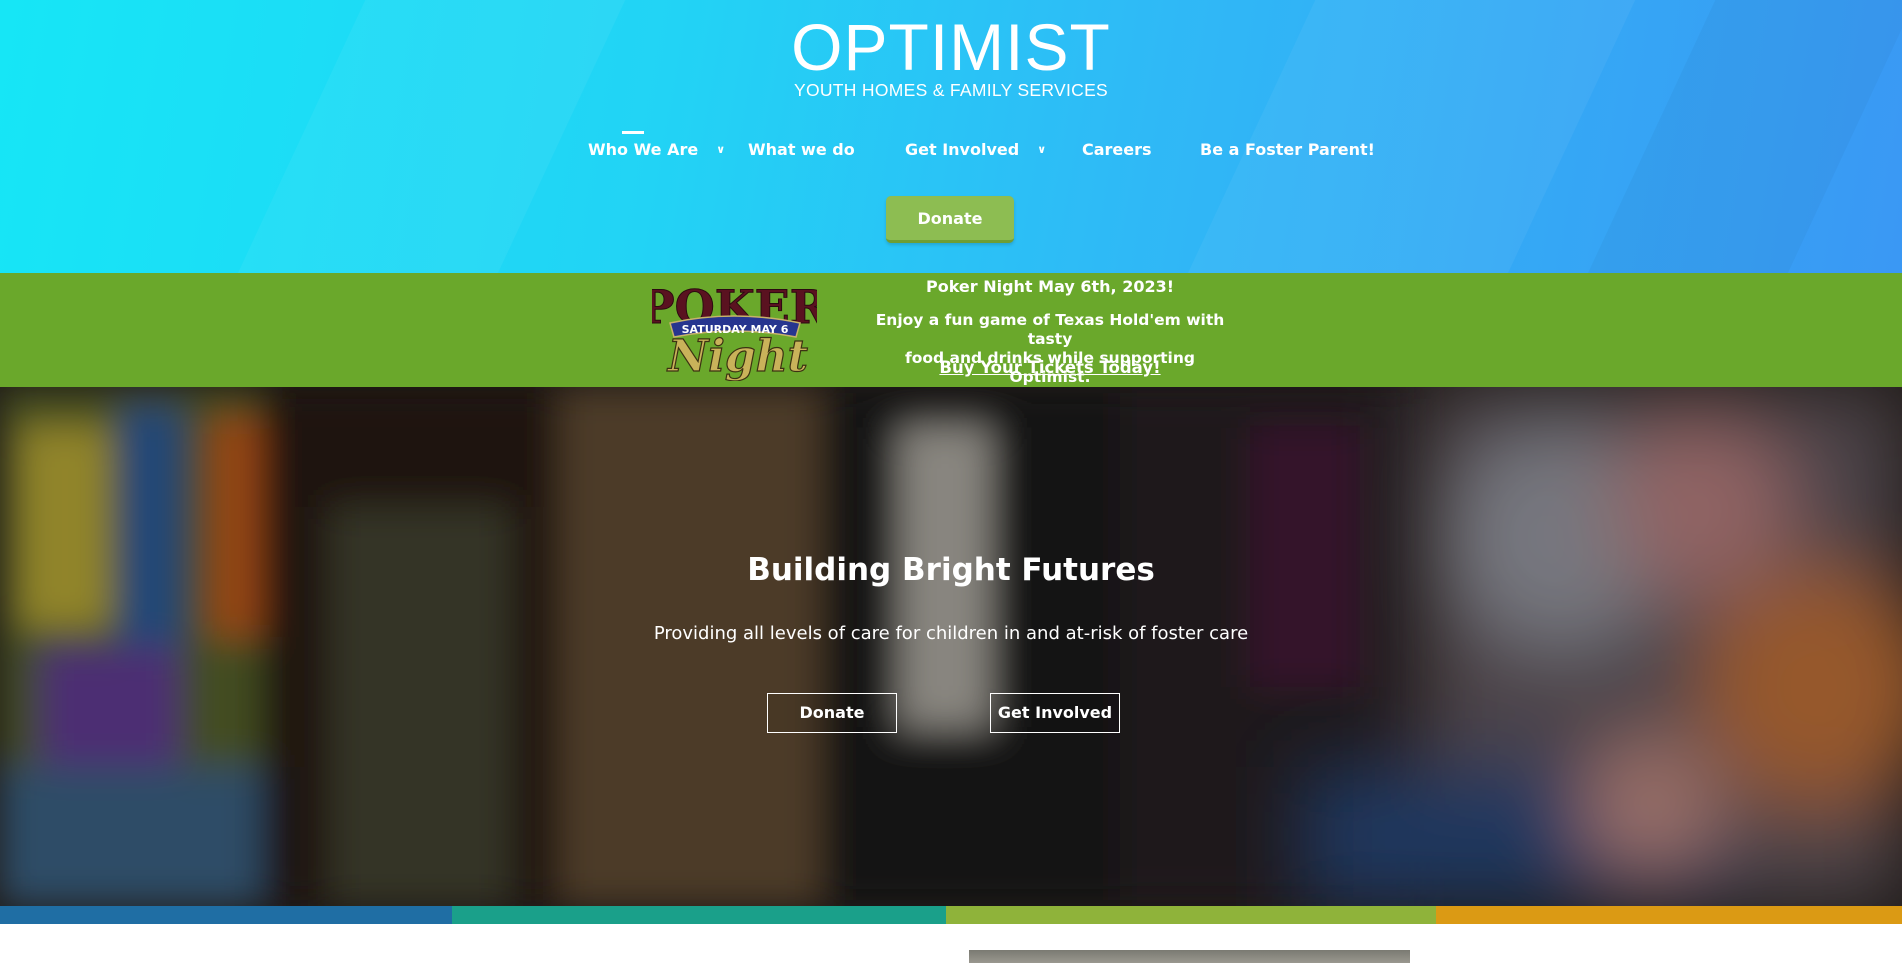 This screenshot has width=1902, height=963. I want to click on nav-get-involved: Get Involved ∨, so click(975, 149).